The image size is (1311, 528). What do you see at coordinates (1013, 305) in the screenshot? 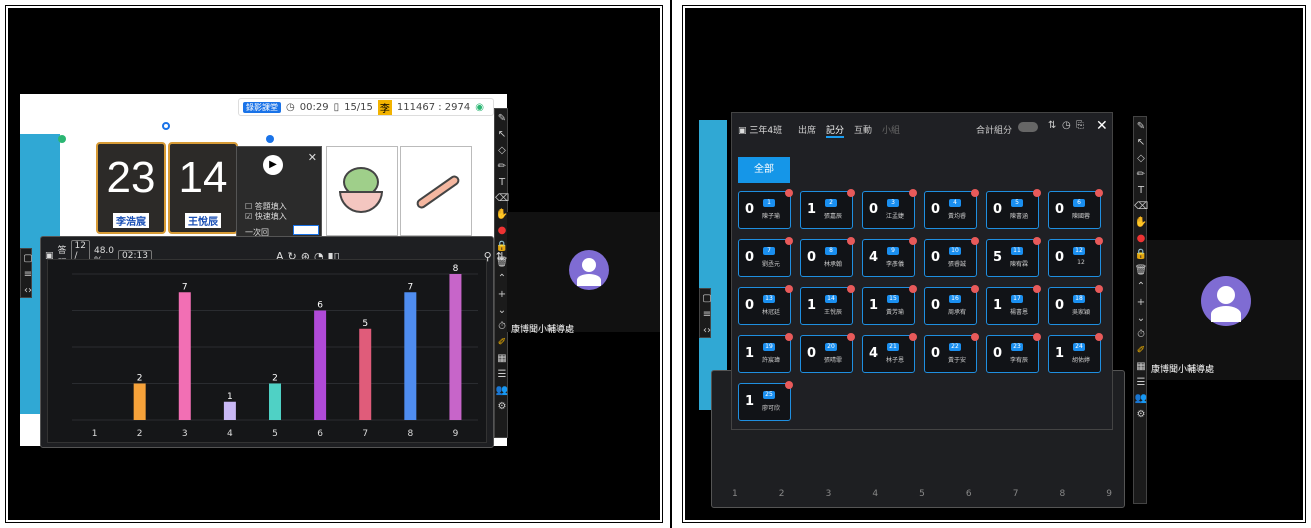
I see `student-card: 1 17 楊書恩` at bounding box center [1013, 305].